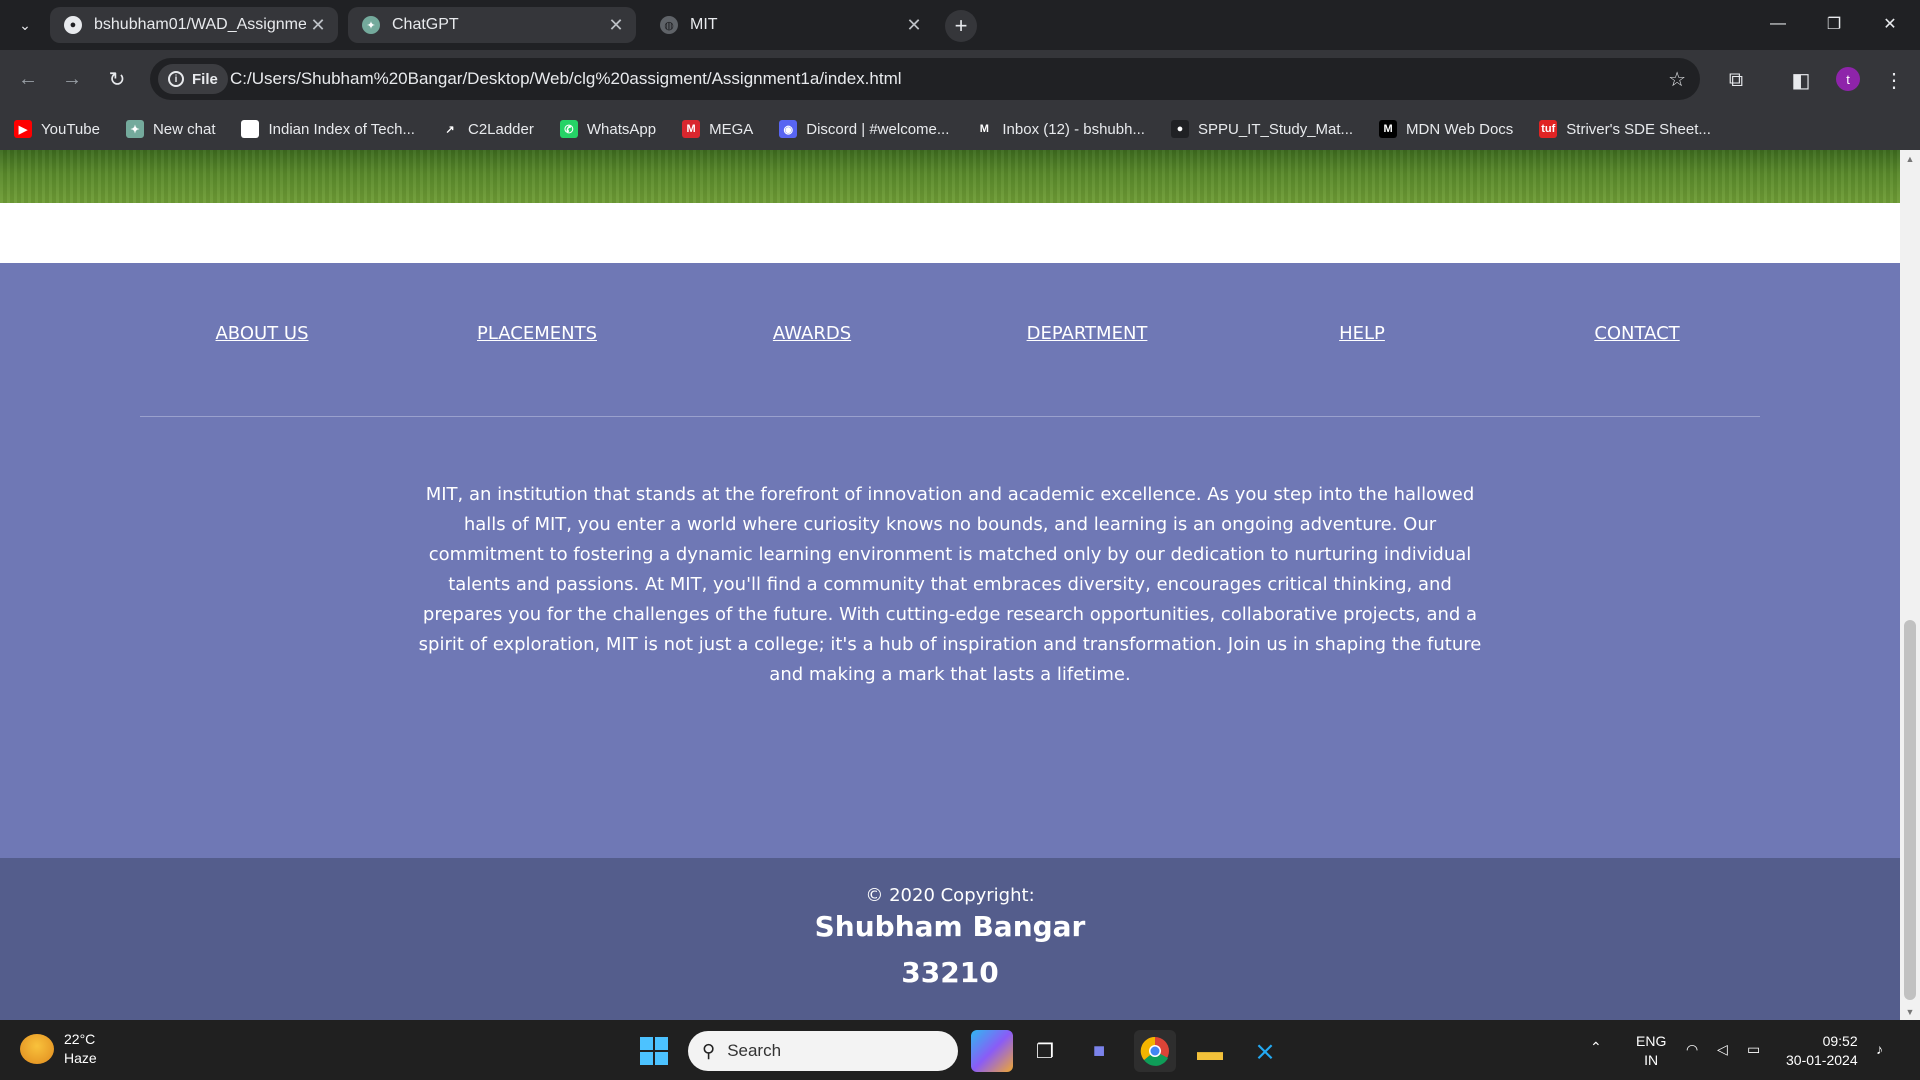 The image size is (1920, 1080). What do you see at coordinates (1801, 80) in the screenshot?
I see `side-panel-icon: ◧` at bounding box center [1801, 80].